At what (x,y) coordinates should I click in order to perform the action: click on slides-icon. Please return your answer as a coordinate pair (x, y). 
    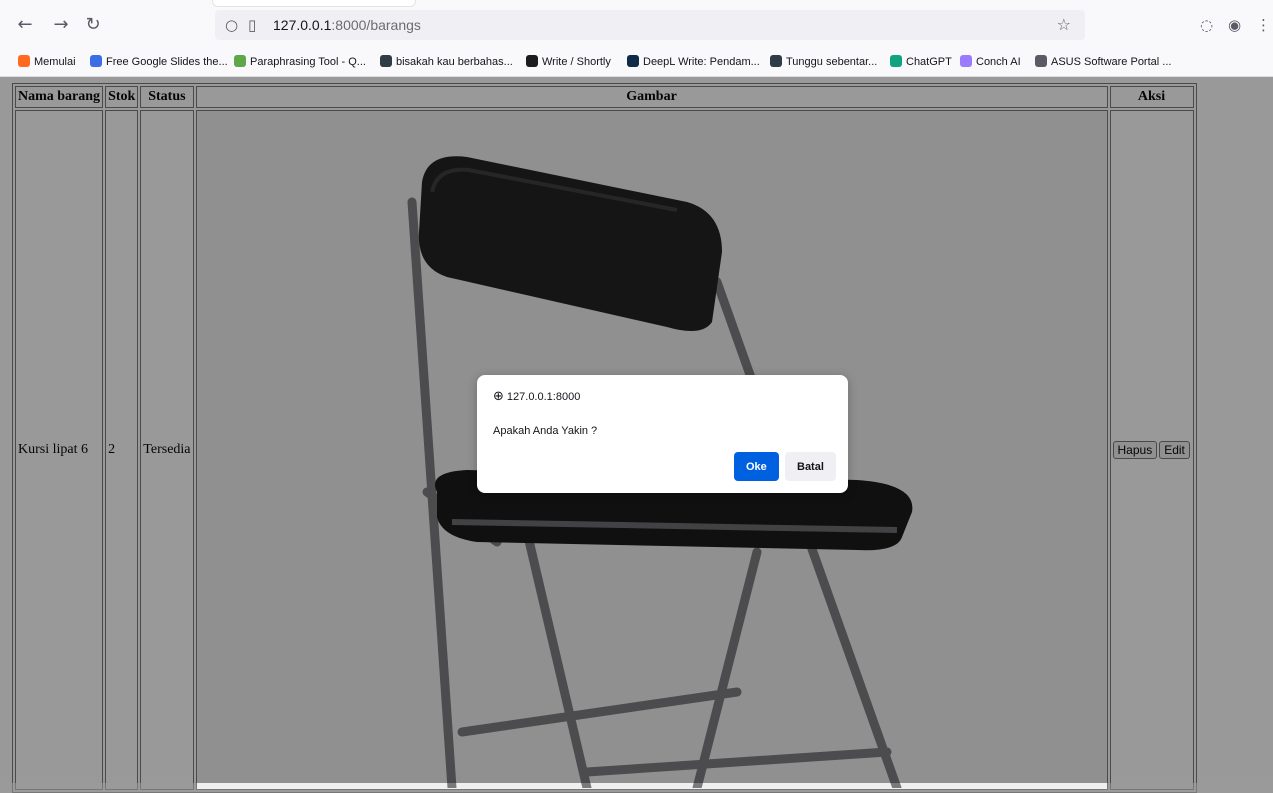
    Looking at the image, I should click on (96, 61).